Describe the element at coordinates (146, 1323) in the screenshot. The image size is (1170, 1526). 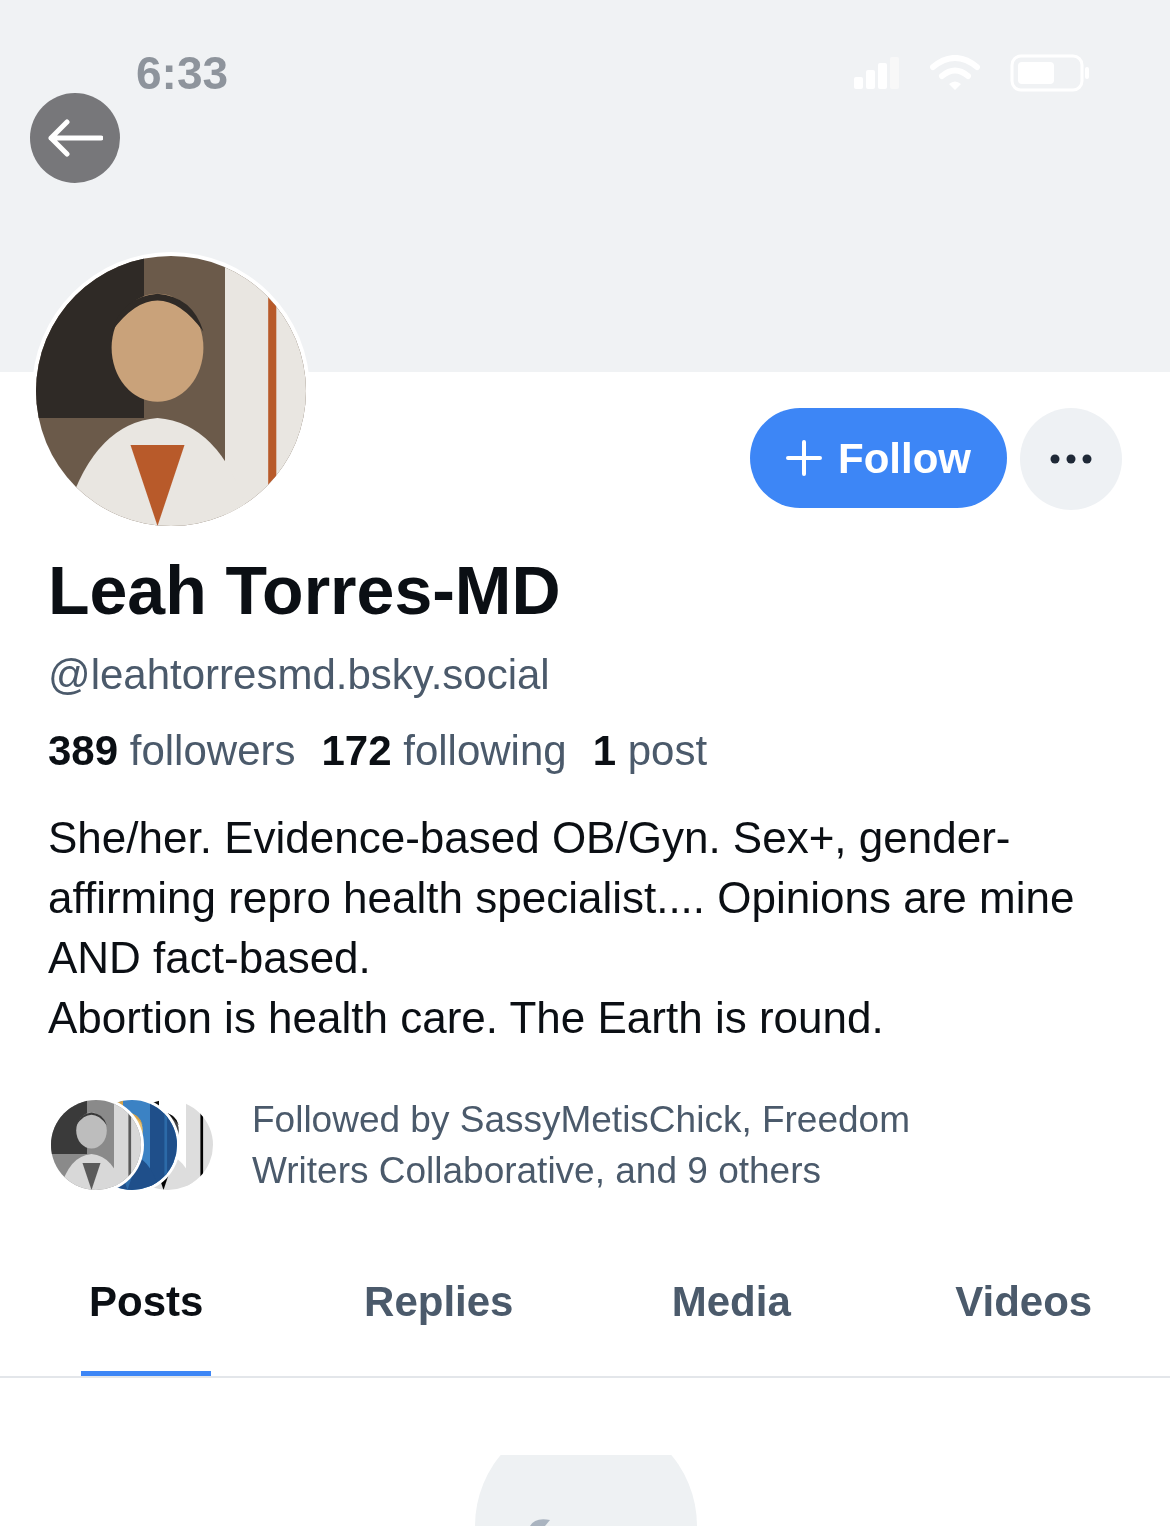
I see `profile-tab: Posts` at that location.